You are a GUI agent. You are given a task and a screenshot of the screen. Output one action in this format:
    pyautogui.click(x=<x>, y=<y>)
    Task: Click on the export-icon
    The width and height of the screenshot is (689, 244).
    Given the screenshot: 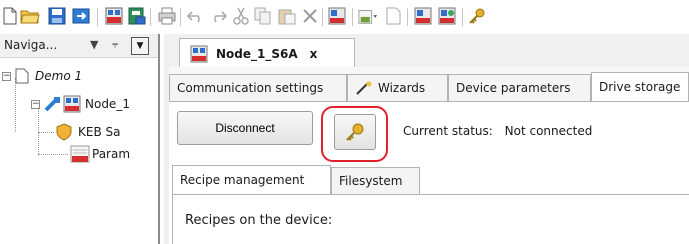 What is the action you would take?
    pyautogui.click(x=393, y=16)
    